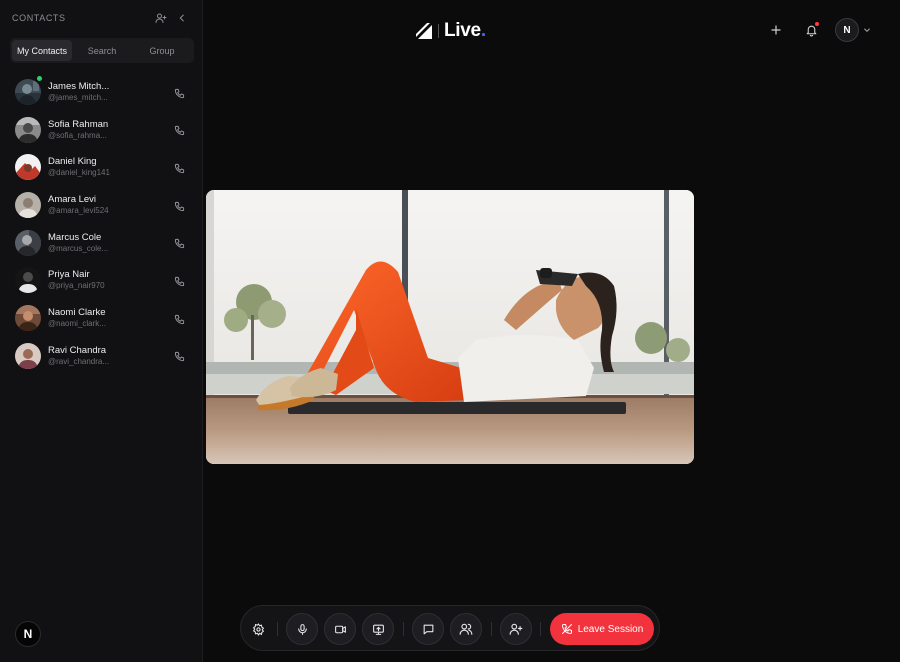 The image size is (900, 662). I want to click on add-user-icon, so click(516, 629).